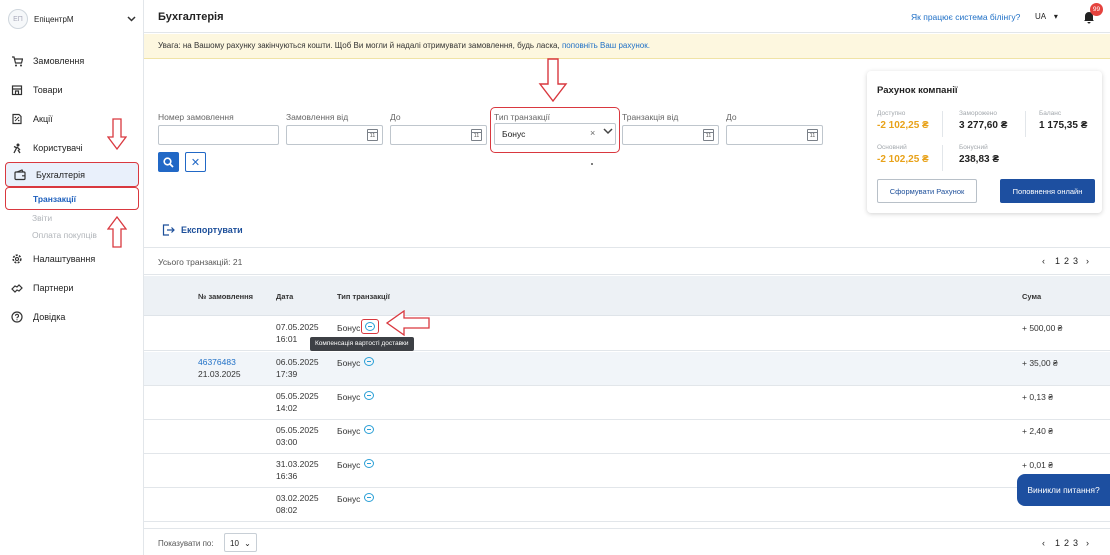  Describe the element at coordinates (43, 118) in the screenshot. I see `sidebar-item-label: Акції` at that location.